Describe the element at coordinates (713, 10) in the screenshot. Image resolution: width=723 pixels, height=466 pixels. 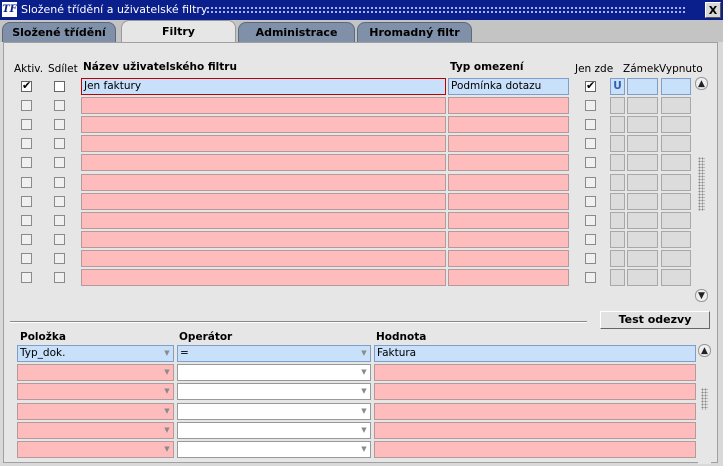
I see `close-icon: X` at that location.